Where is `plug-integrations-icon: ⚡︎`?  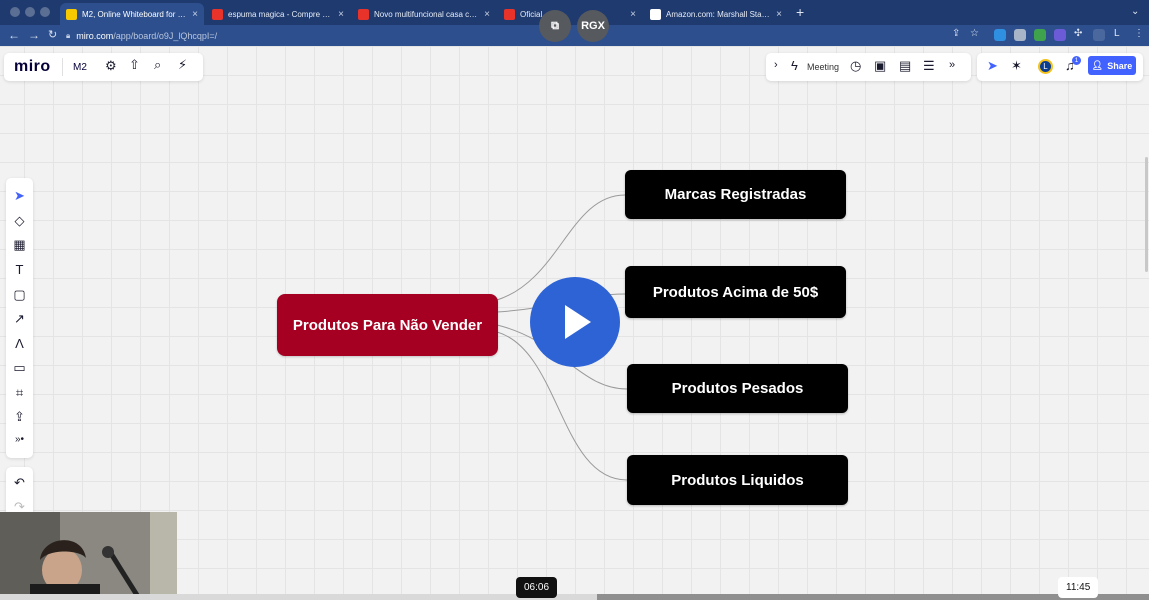 plug-integrations-icon: ⚡︎ is located at coordinates (182, 65).